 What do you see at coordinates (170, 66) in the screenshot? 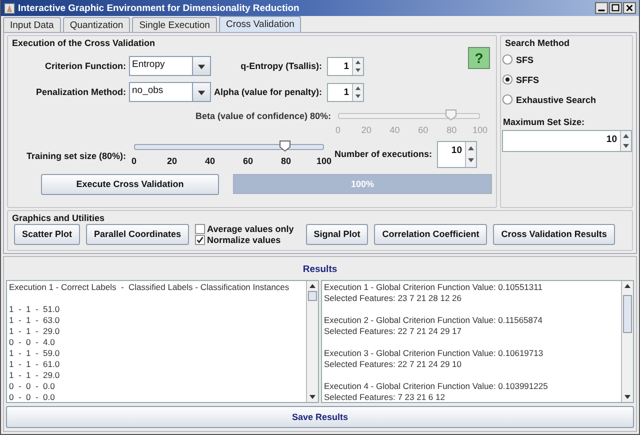
I see `dropdown: Entropy` at bounding box center [170, 66].